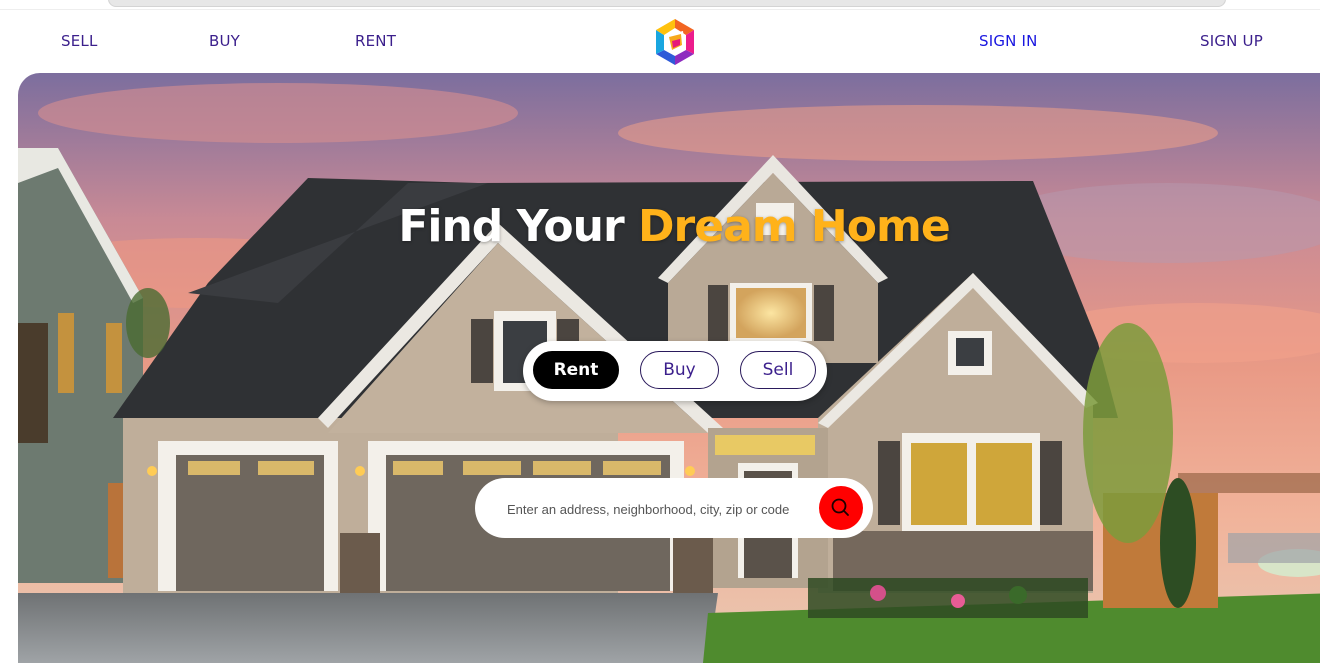 This screenshot has width=1320, height=663. What do you see at coordinates (518, 226) in the screenshot?
I see `headline-text: Find Your` at bounding box center [518, 226].